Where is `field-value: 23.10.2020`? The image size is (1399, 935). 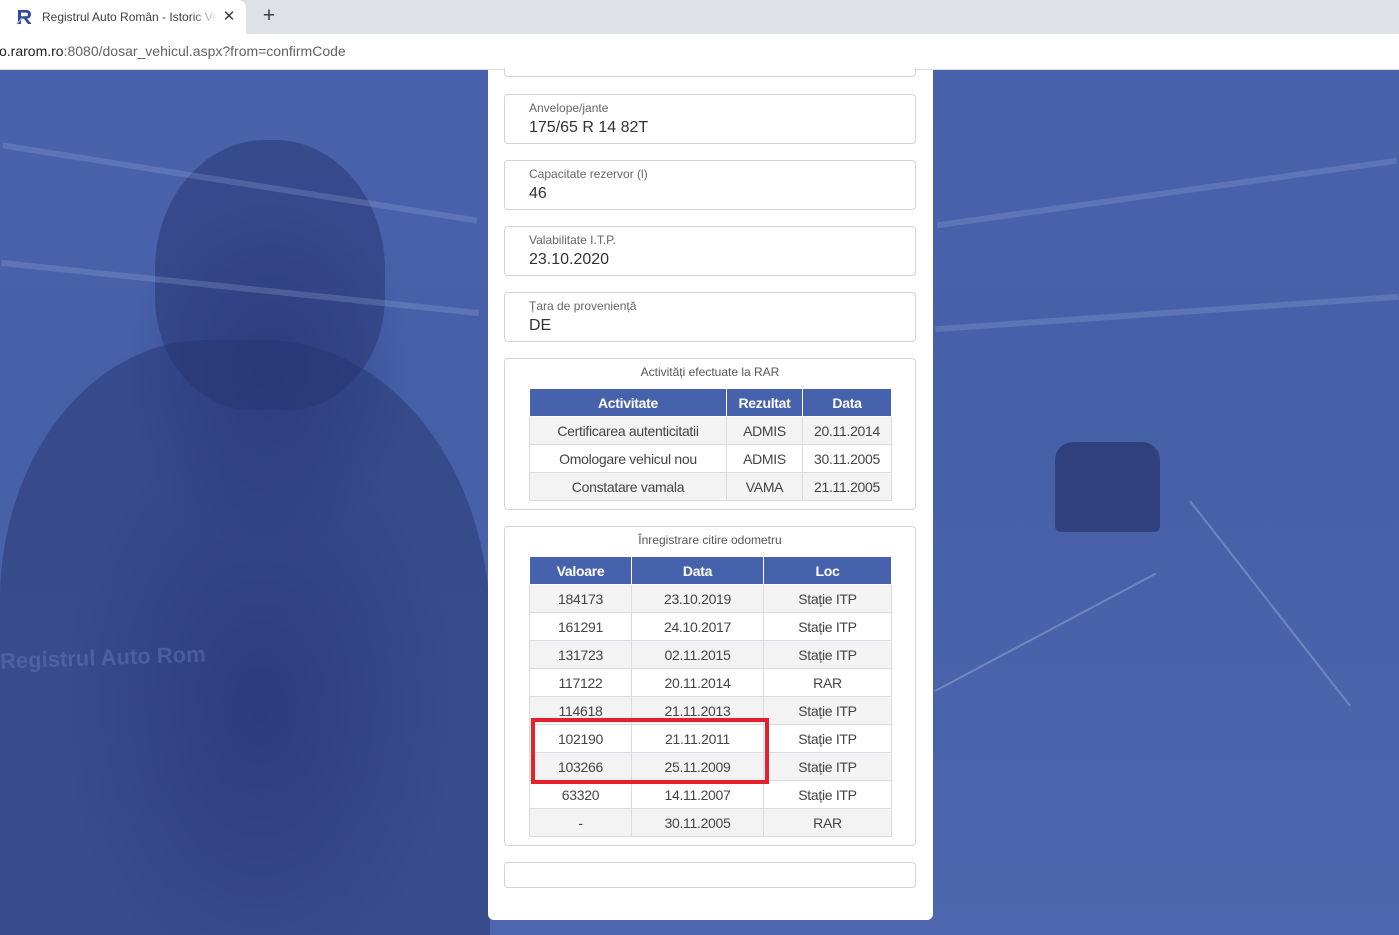
field-value: 23.10.2020 is located at coordinates (569, 259).